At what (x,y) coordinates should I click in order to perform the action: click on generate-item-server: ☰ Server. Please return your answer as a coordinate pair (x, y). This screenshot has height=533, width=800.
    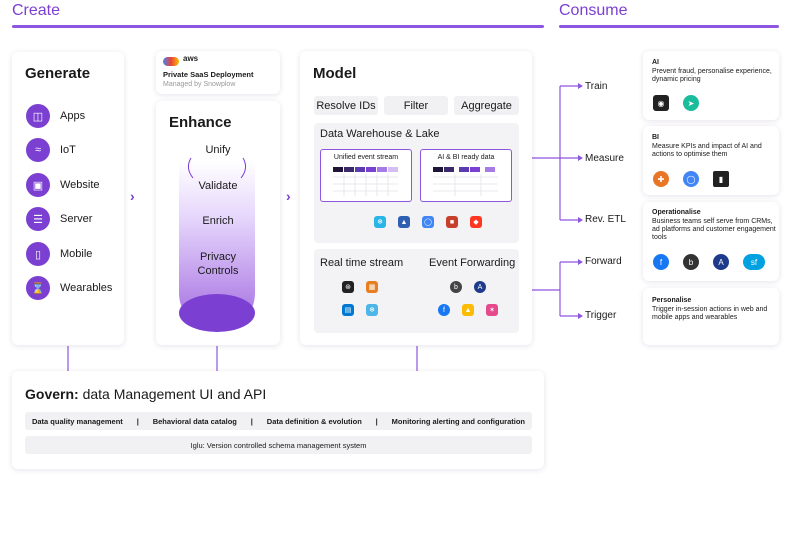
    Looking at the image, I should click on (59, 219).